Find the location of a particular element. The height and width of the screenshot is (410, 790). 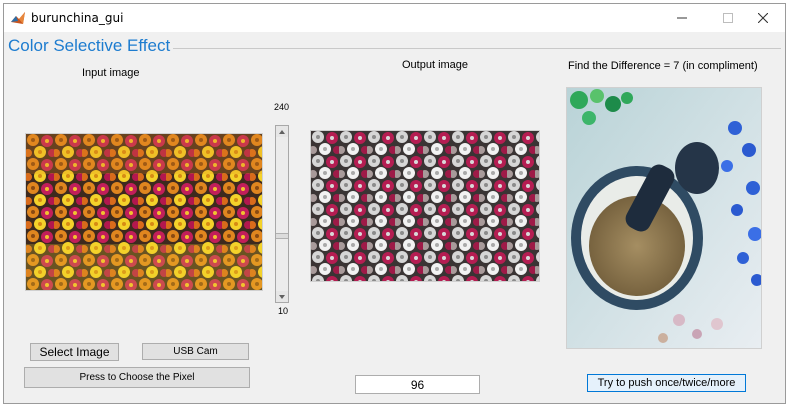

close-button is located at coordinates (762, 18).